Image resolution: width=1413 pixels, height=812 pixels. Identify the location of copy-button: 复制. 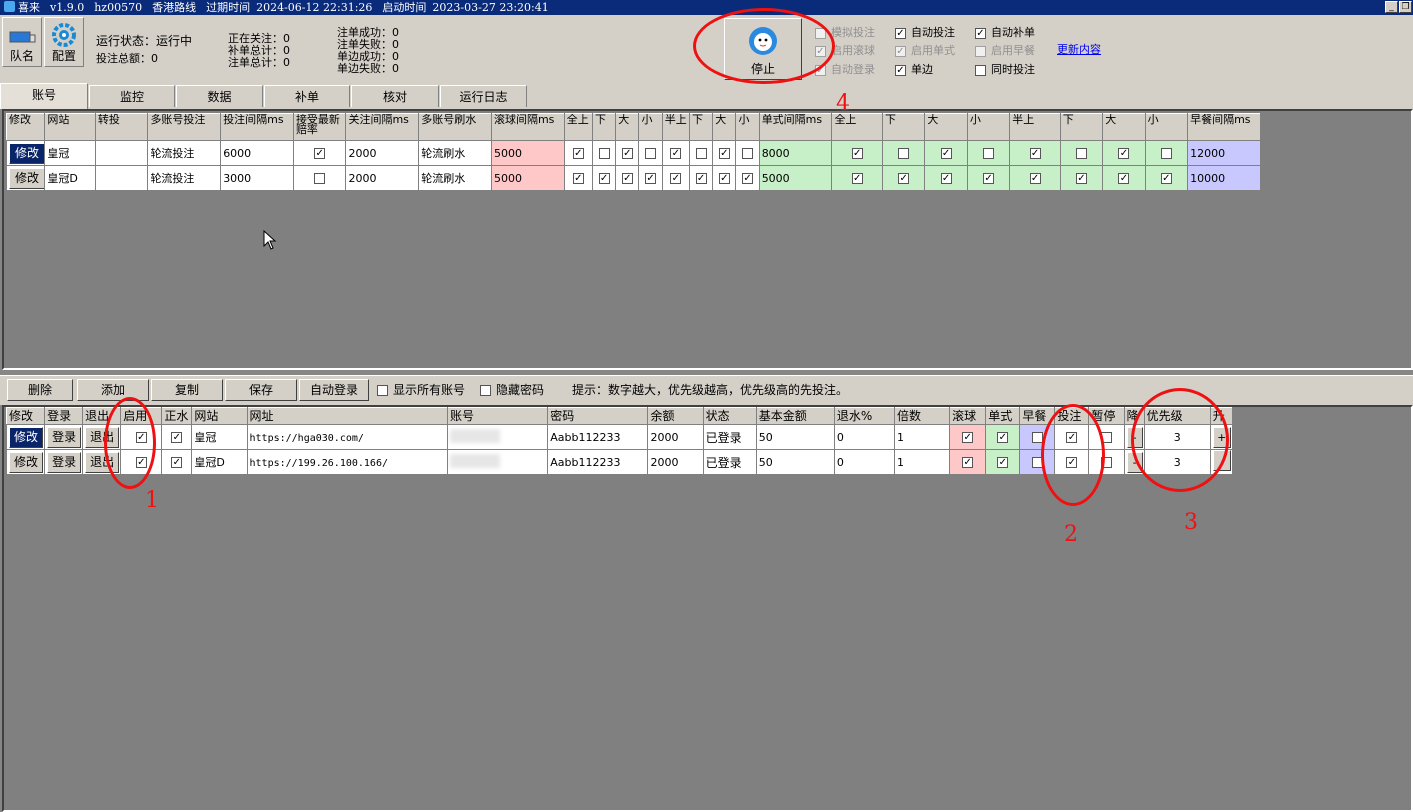
(187, 390).